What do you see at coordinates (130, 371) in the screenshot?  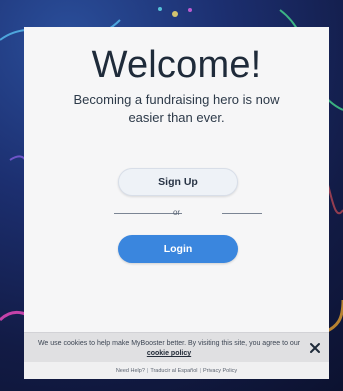 I see `need-help-link: Need Help?` at bounding box center [130, 371].